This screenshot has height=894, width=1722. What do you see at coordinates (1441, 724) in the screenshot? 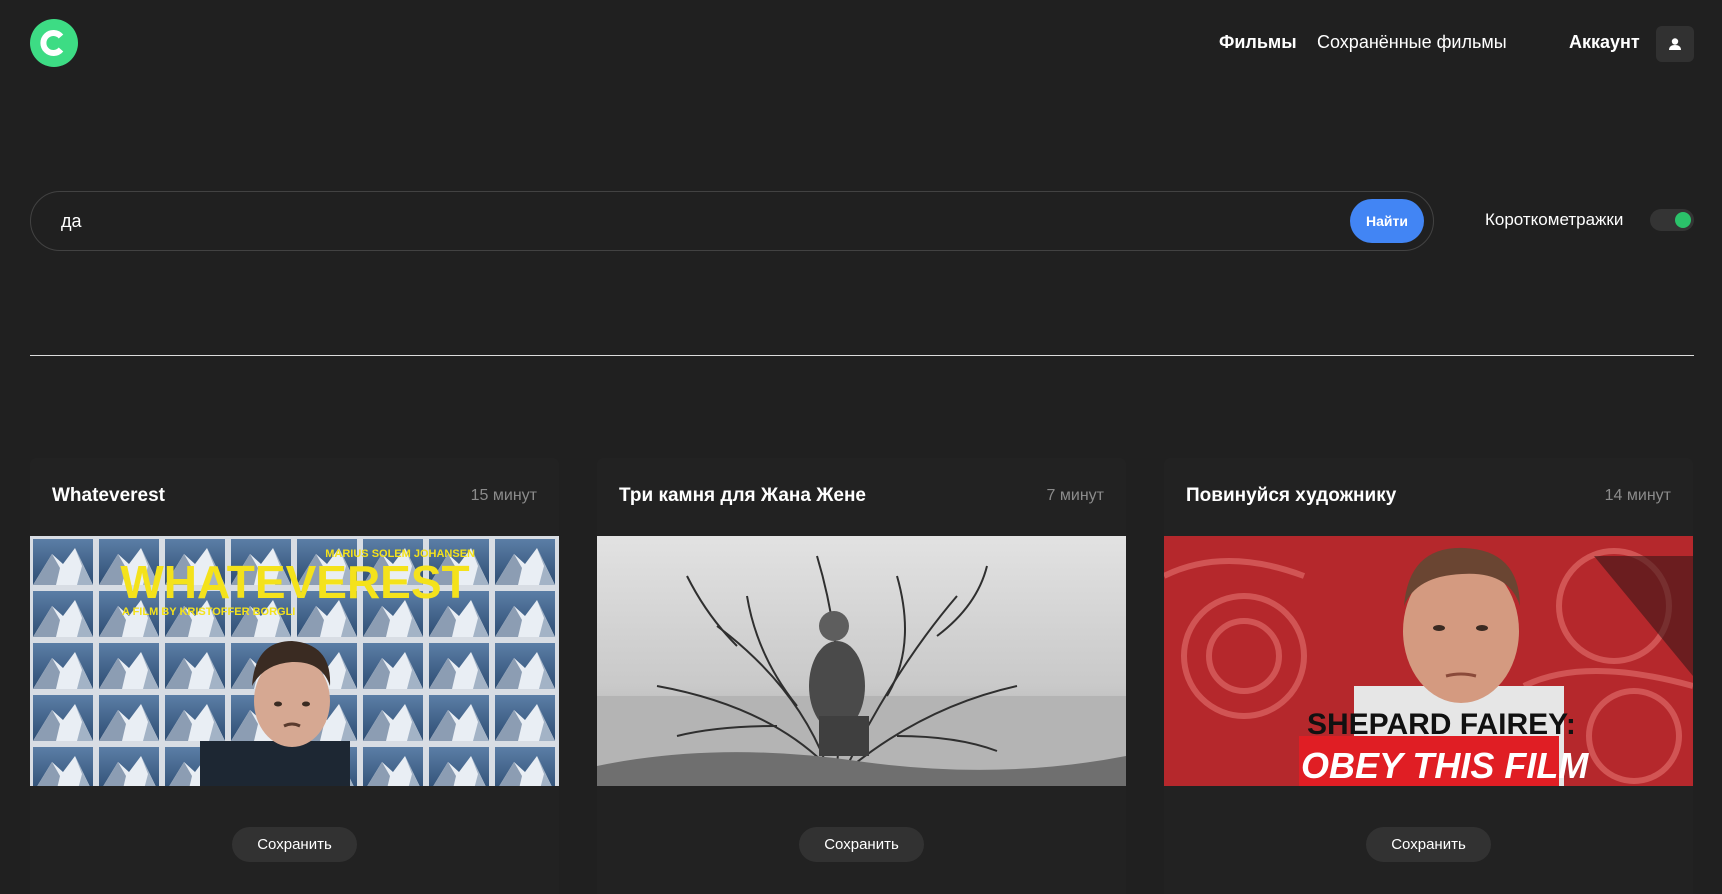
I see `poster-text-line1: SHEPARD FAIREY:` at bounding box center [1441, 724].